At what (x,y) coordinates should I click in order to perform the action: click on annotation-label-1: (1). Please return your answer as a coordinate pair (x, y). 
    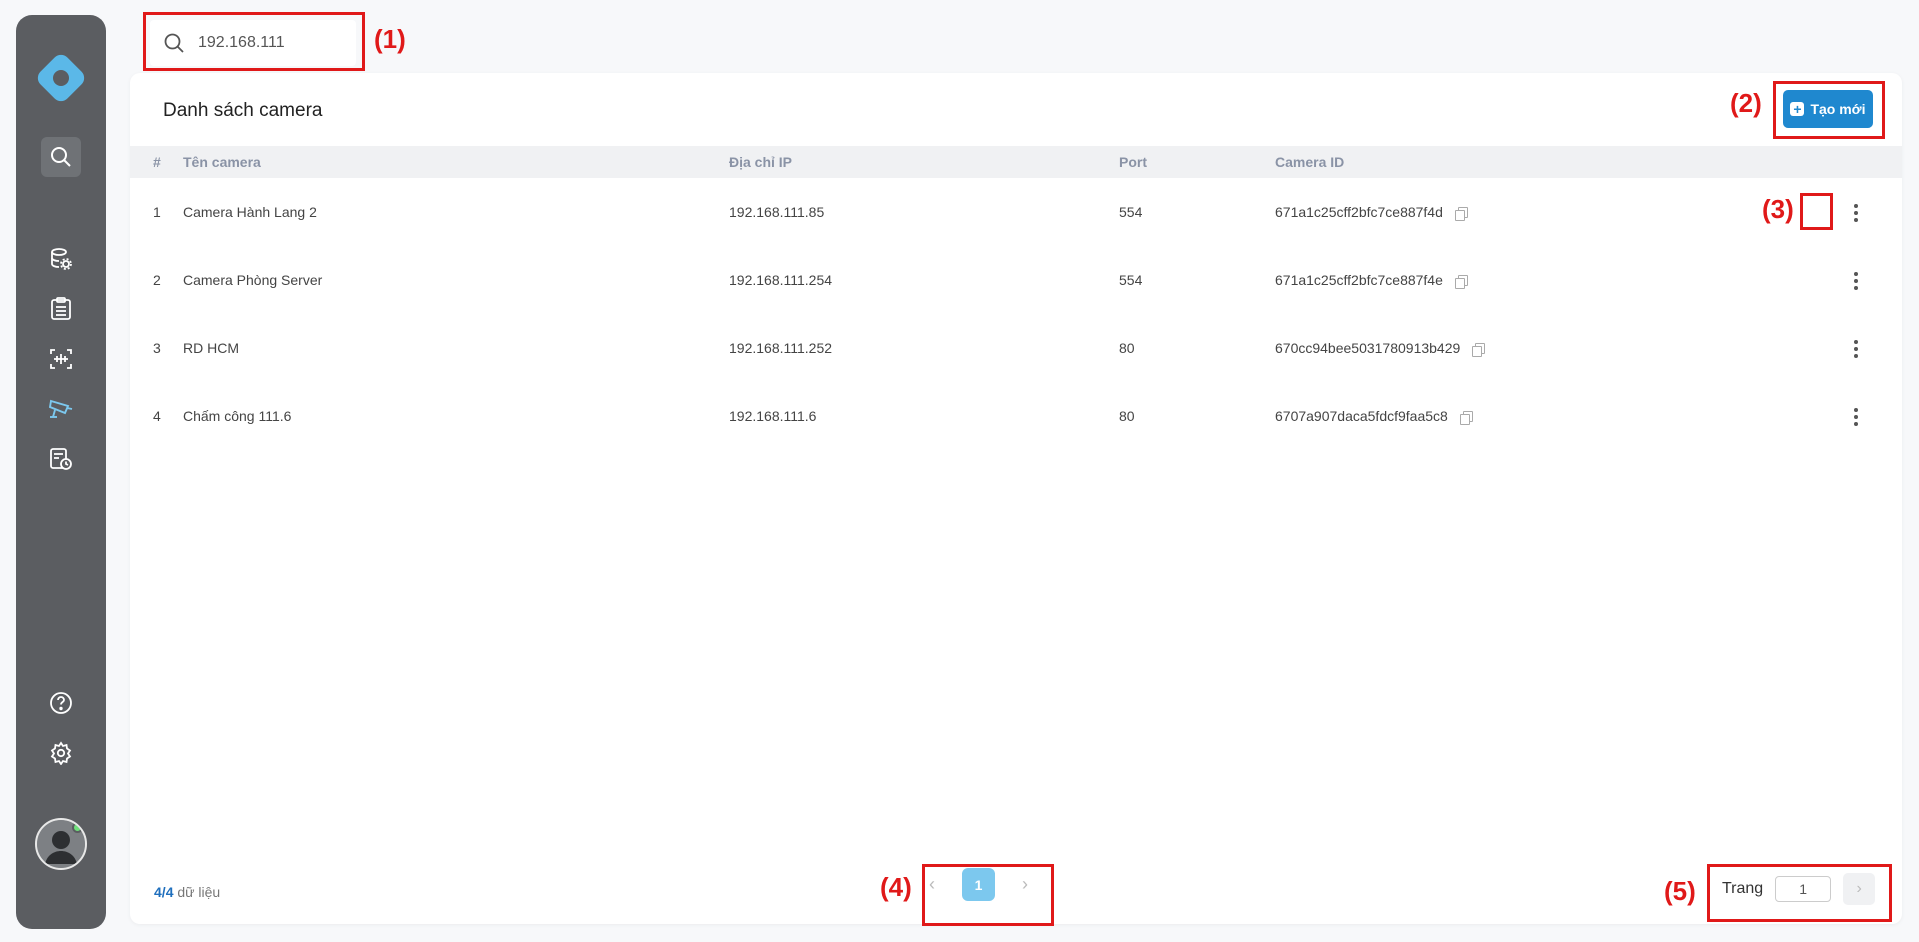
    Looking at the image, I should click on (390, 39).